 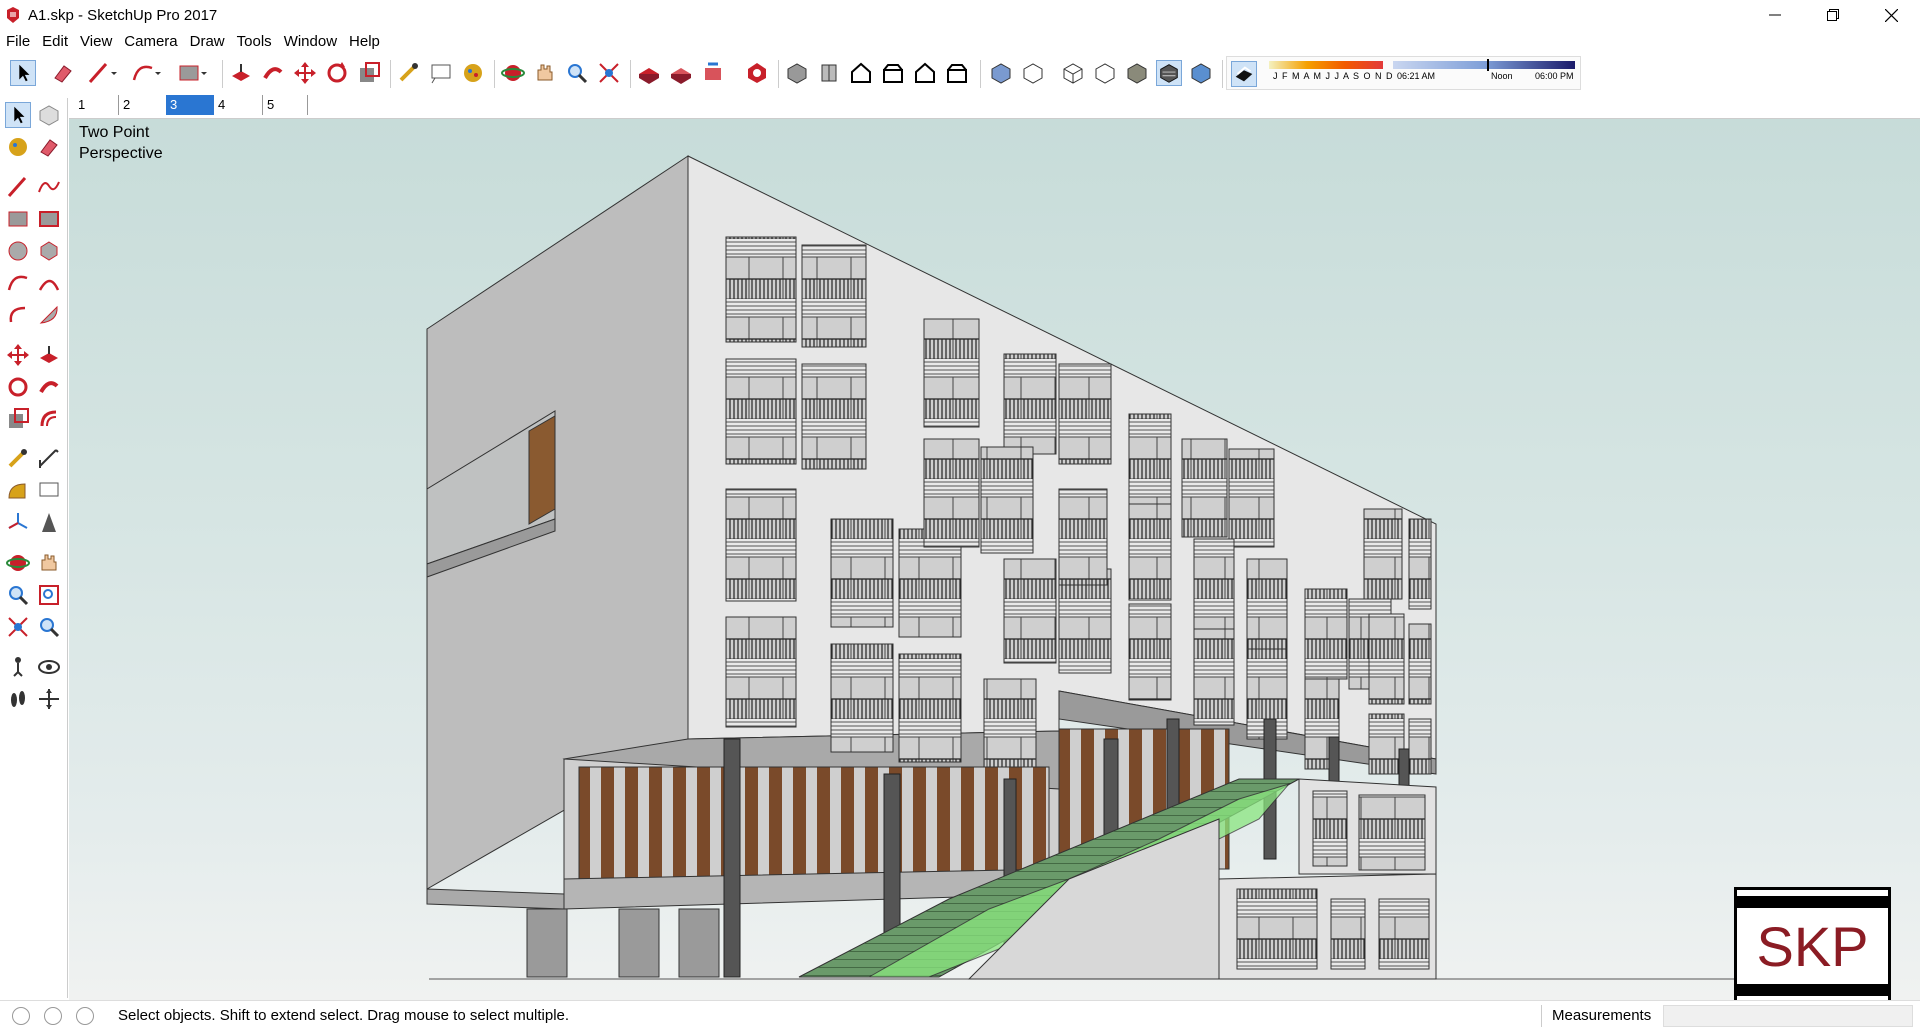 What do you see at coordinates (23, 73) in the screenshot?
I see `select-tool-icon` at bounding box center [23, 73].